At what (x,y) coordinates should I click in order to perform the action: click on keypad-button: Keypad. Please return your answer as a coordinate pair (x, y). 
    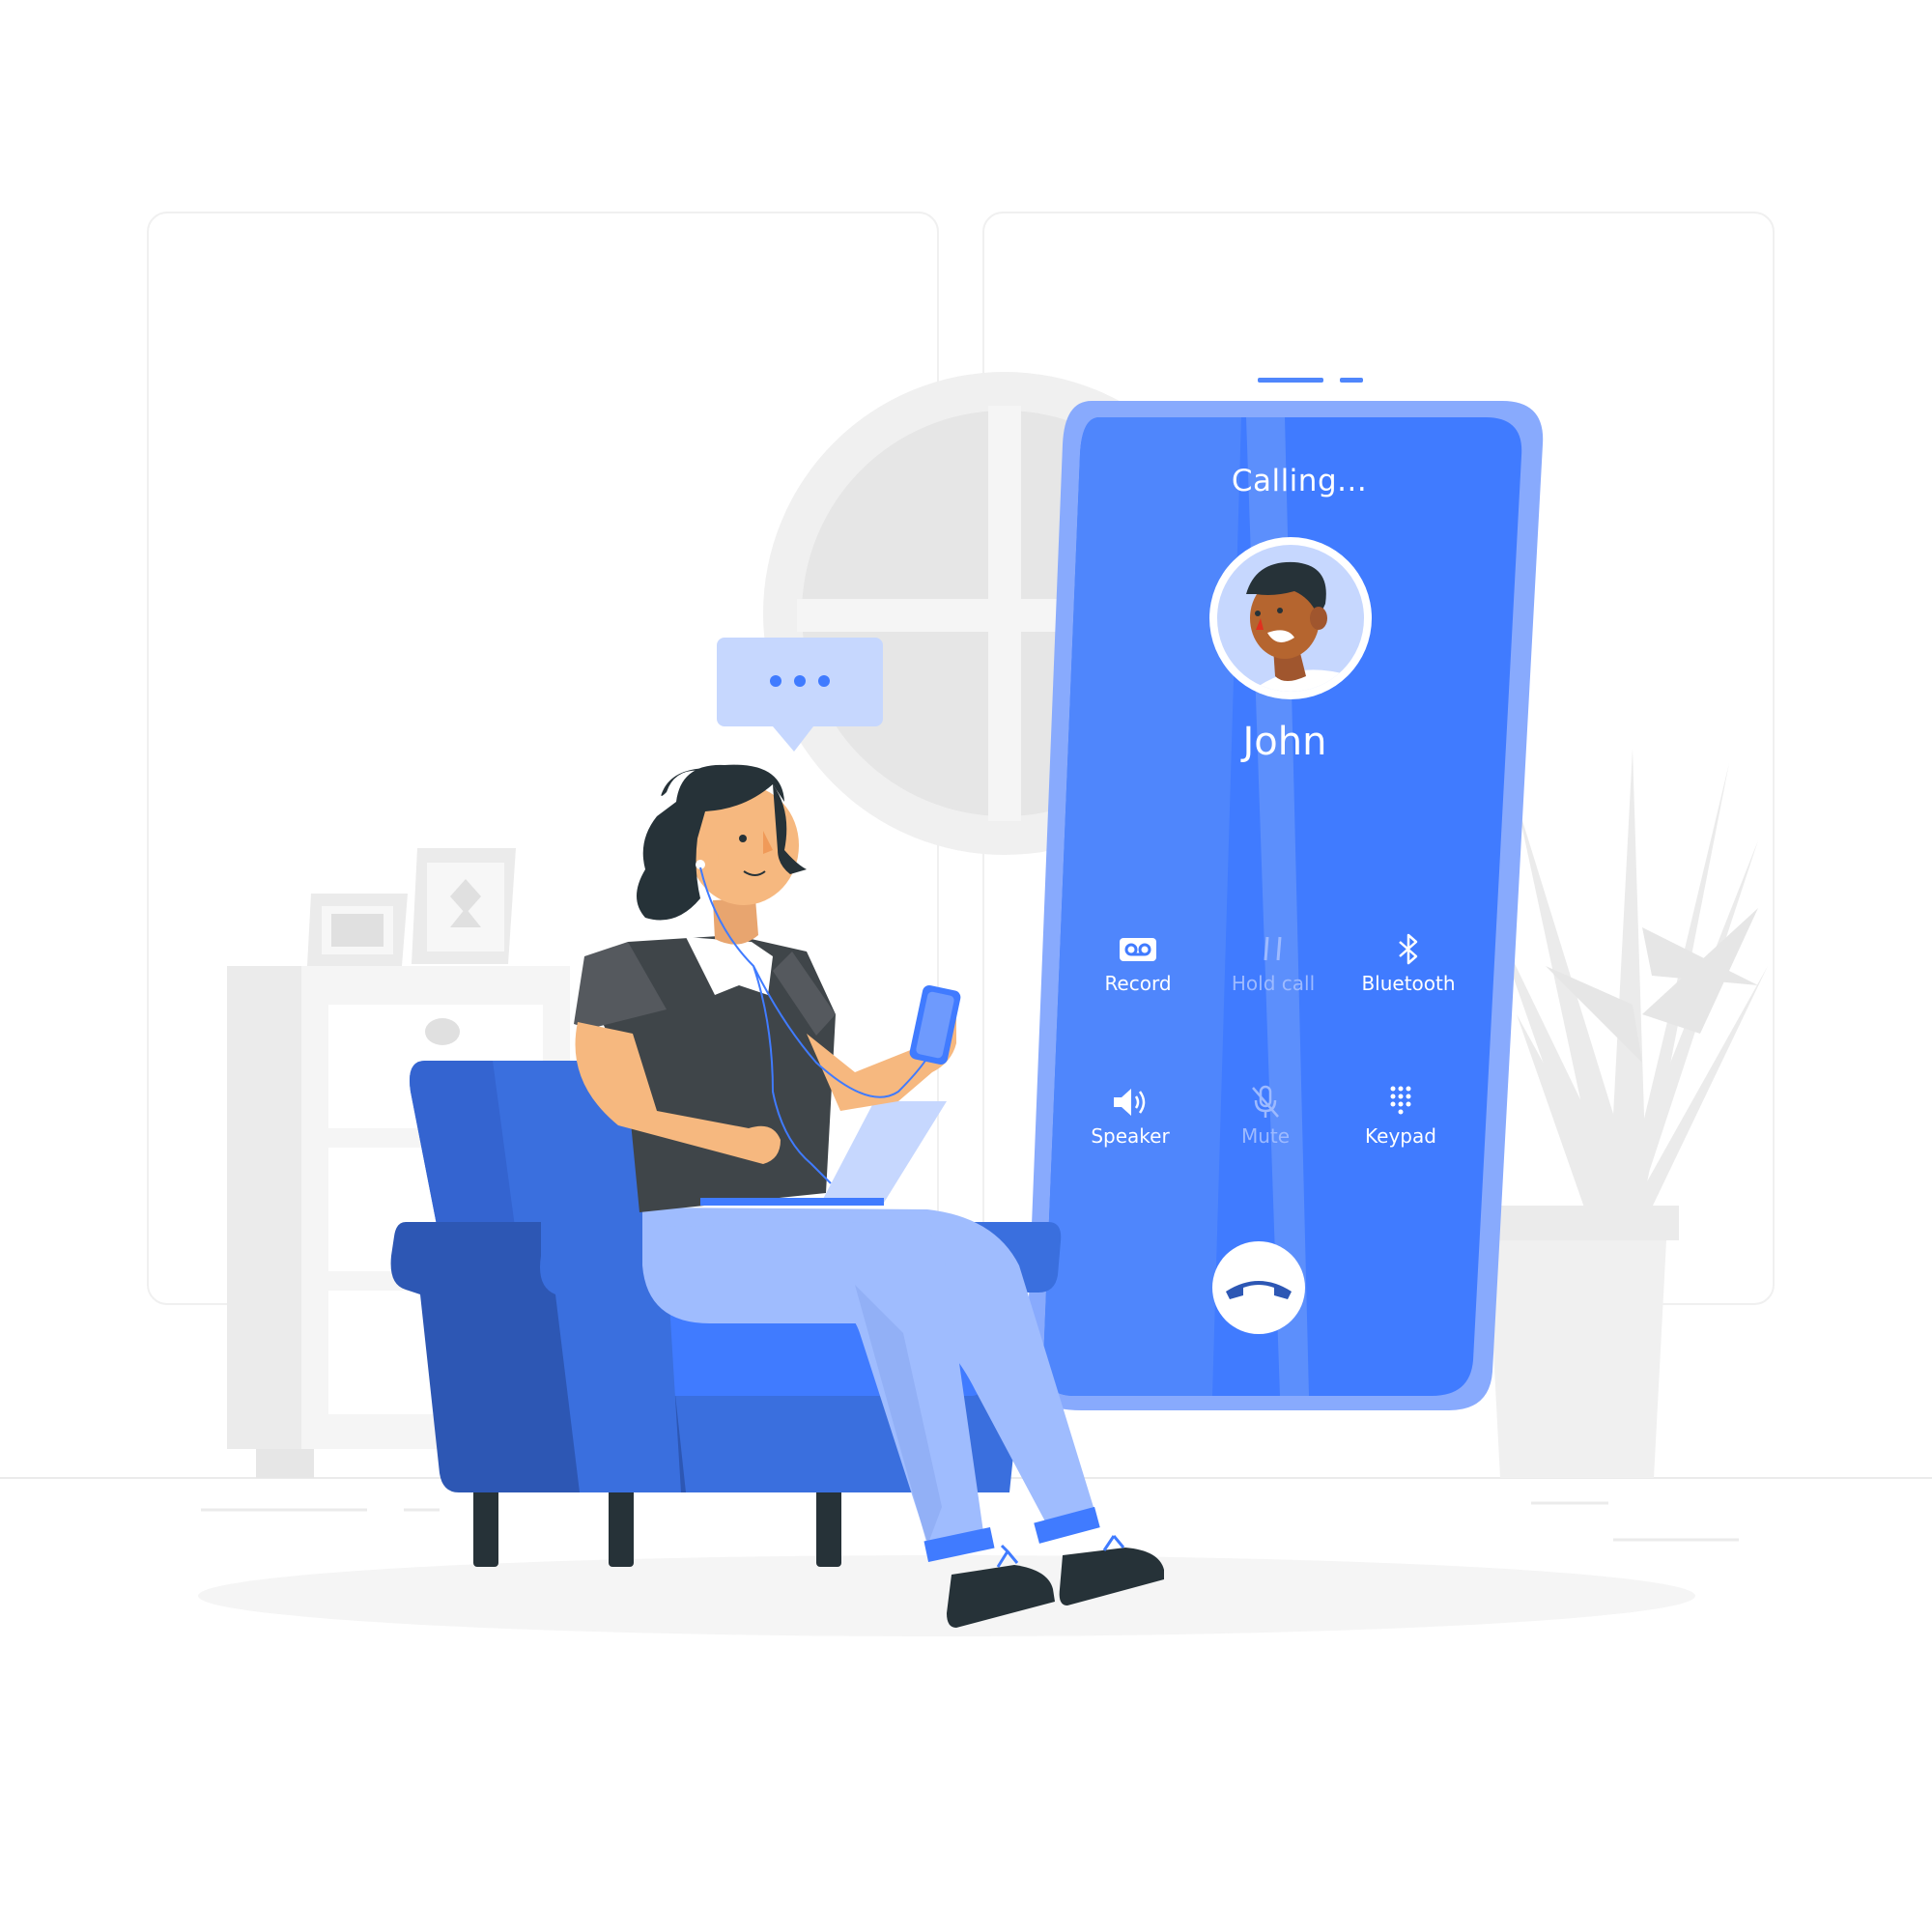
    Looking at the image, I should click on (1400, 1114).